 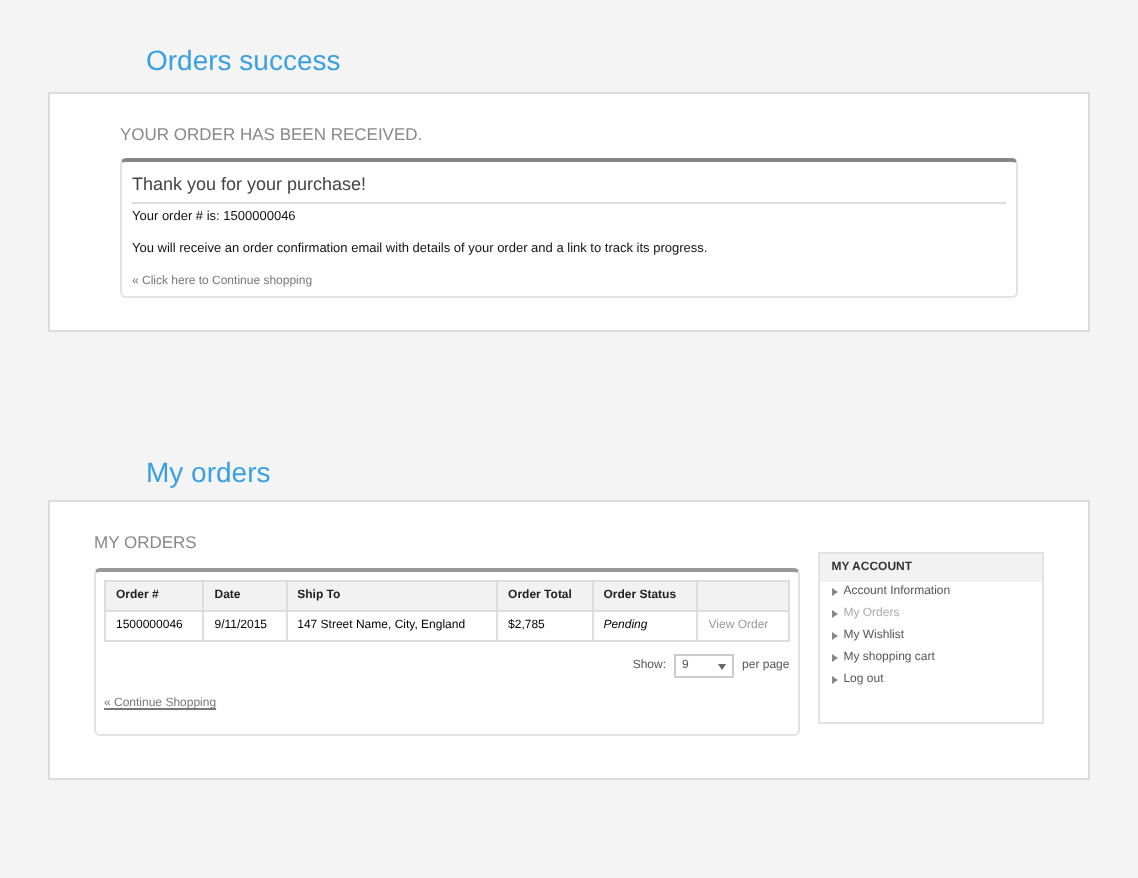 What do you see at coordinates (243, 62) in the screenshot?
I see `section-title: Orders success` at bounding box center [243, 62].